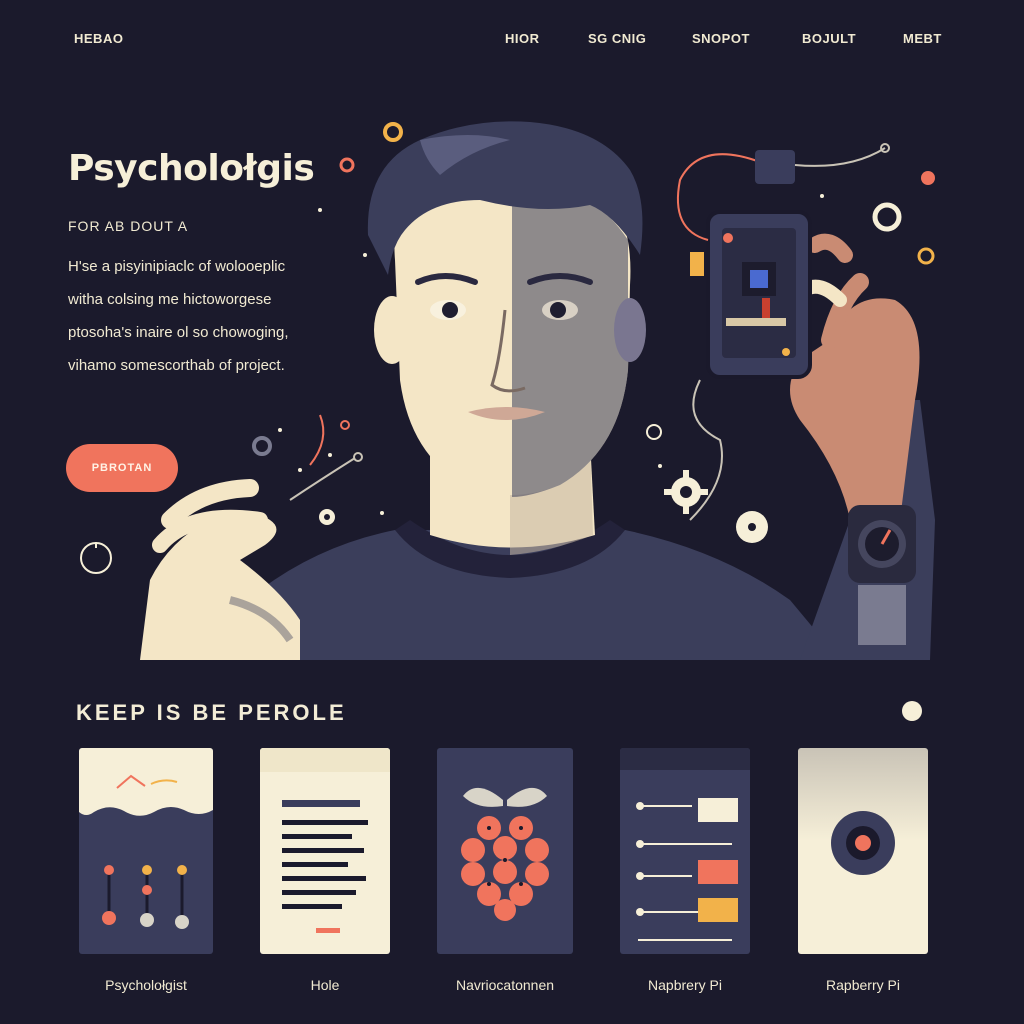 This screenshot has height=1024, width=1024. I want to click on project-card-raspberry, so click(505, 851).